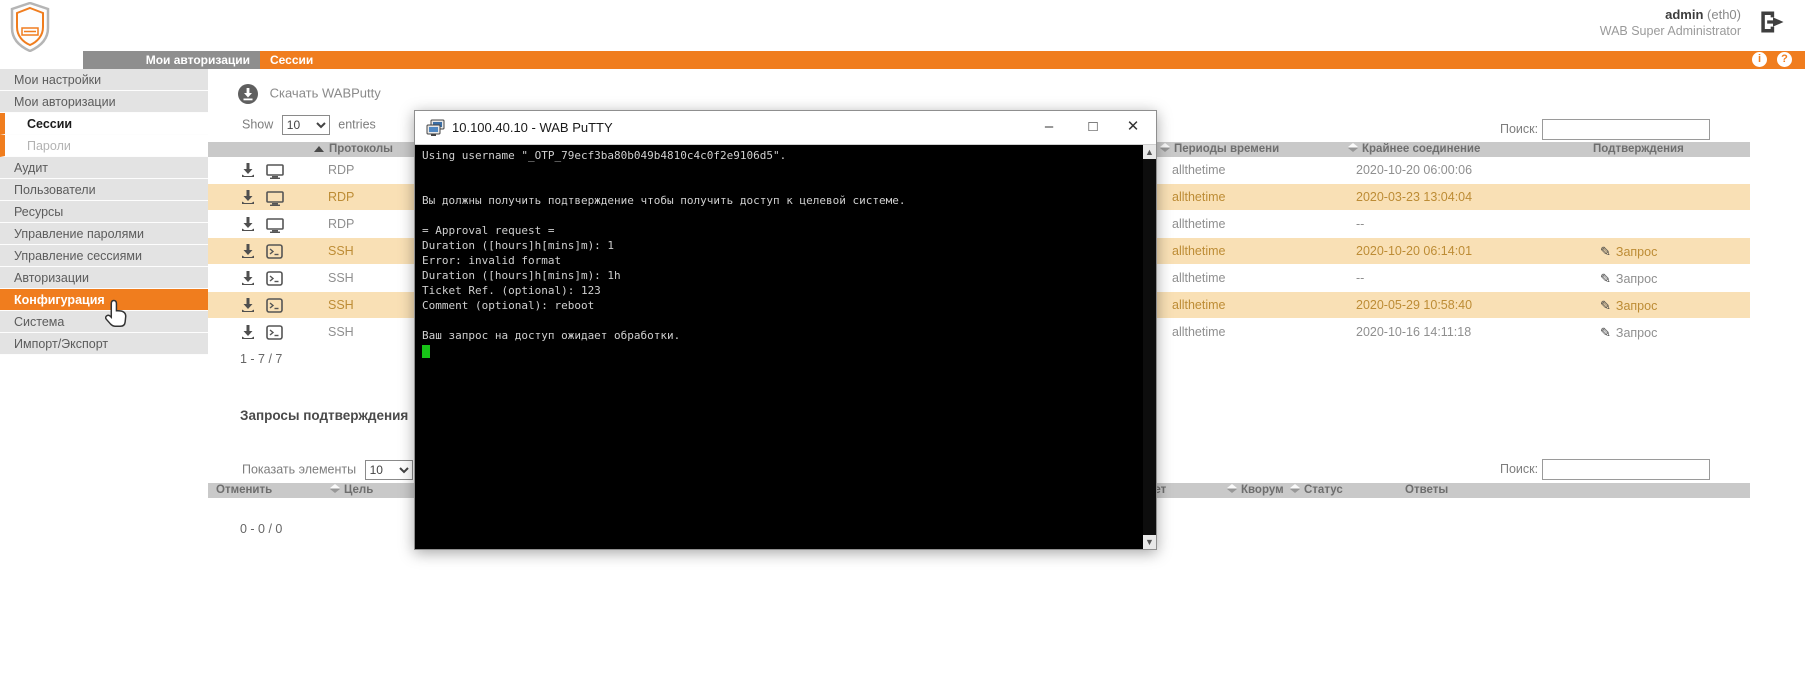 The height and width of the screenshot is (696, 1805). Describe the element at coordinates (1414, 197) in the screenshot. I see `last-connection-cell: 2020-03-23 13:04:04` at that location.